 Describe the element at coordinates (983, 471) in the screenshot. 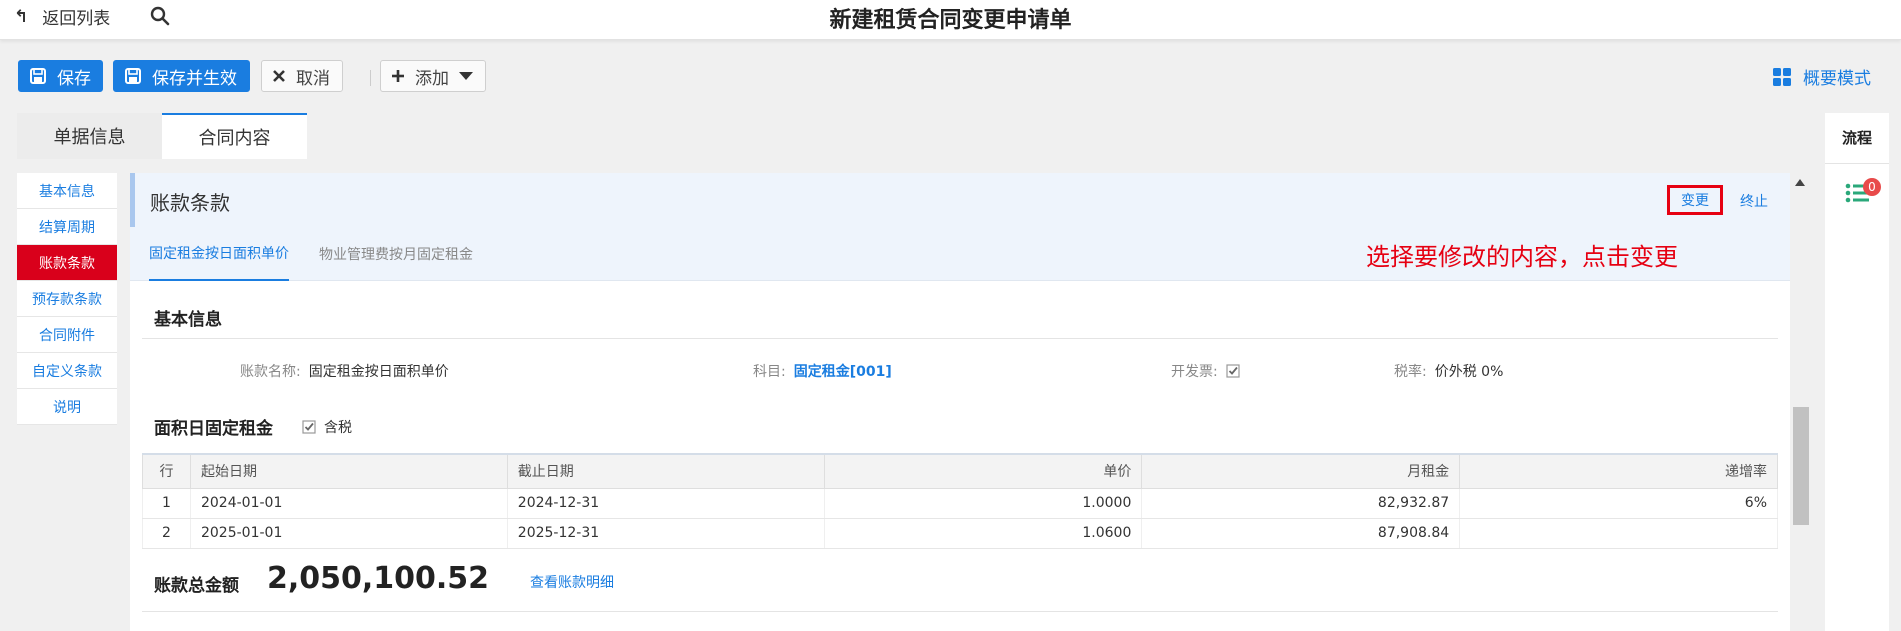

I see `column-header: 单价` at that location.